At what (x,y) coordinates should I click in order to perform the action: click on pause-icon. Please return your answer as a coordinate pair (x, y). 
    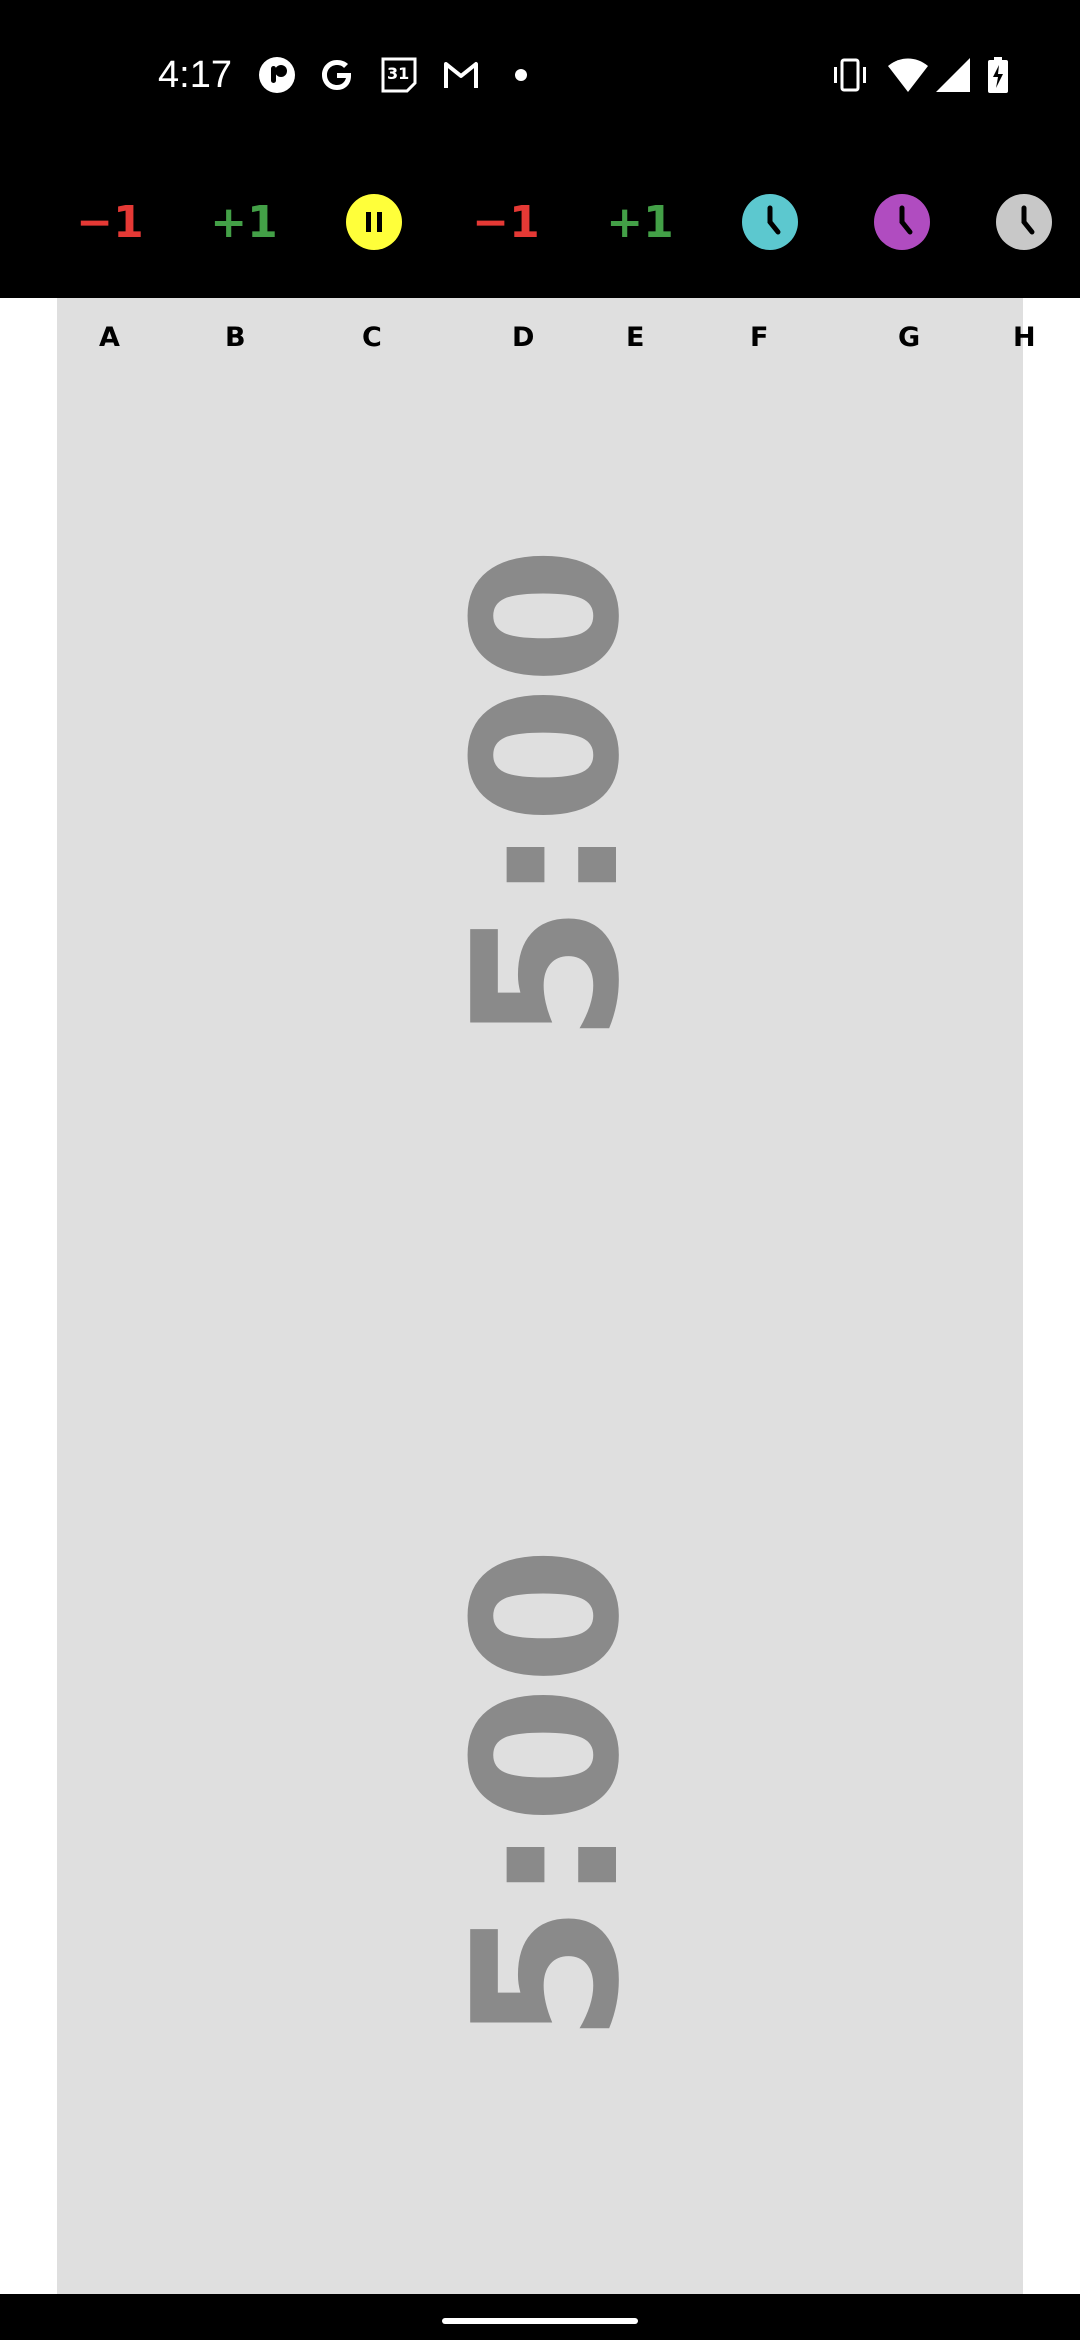
    Looking at the image, I should click on (374, 222).